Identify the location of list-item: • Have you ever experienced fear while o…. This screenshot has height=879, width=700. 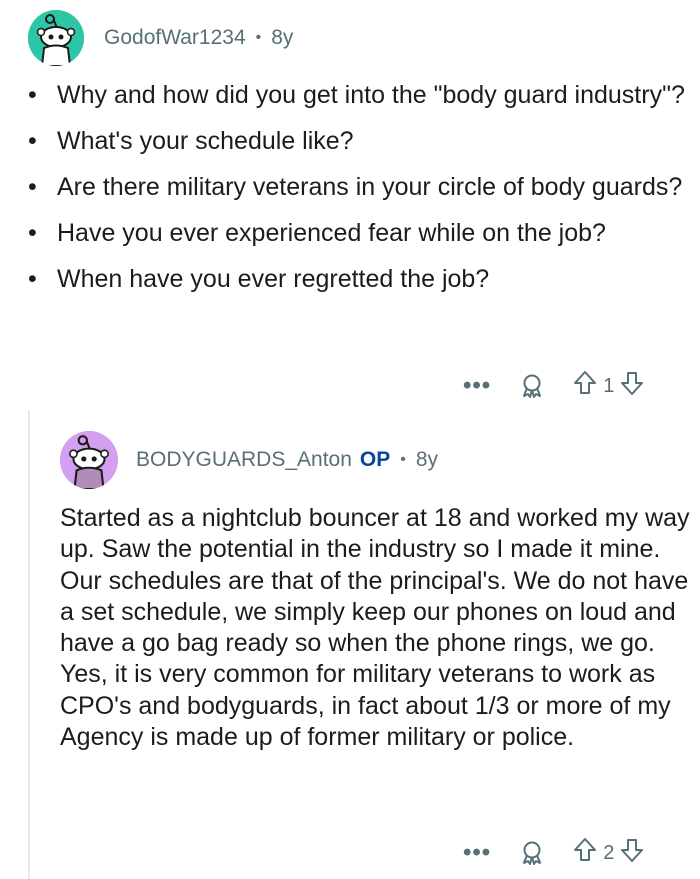
(345, 233).